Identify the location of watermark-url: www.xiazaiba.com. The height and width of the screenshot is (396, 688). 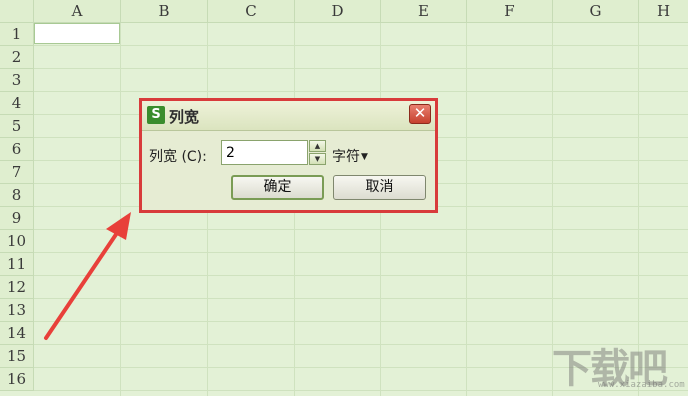
(641, 385).